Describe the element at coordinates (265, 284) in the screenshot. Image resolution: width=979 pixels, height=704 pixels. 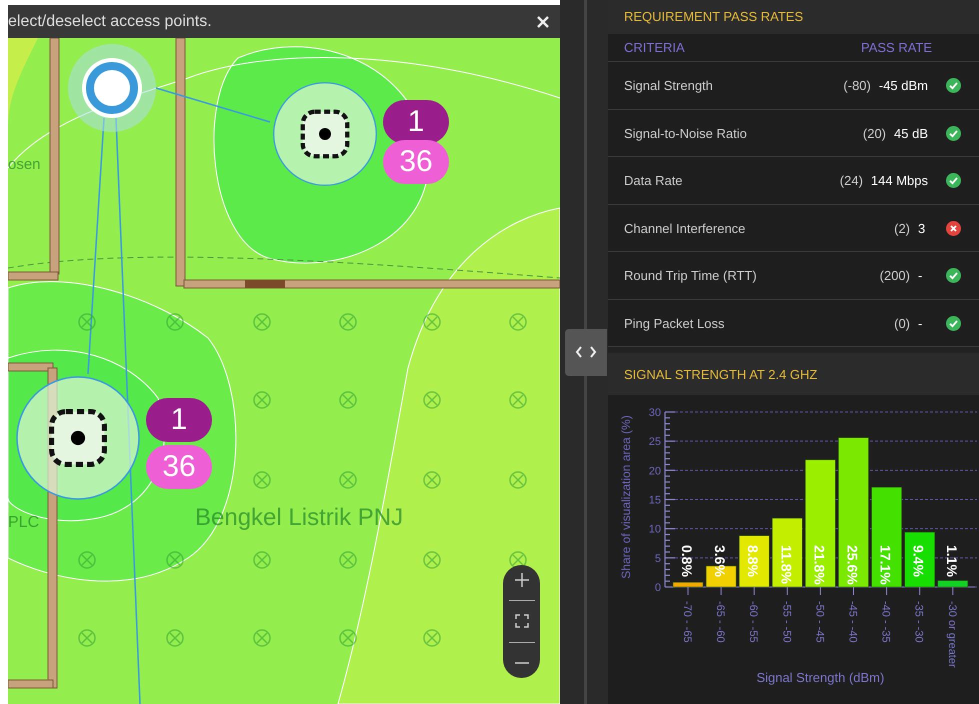
I see `door-drawing` at that location.